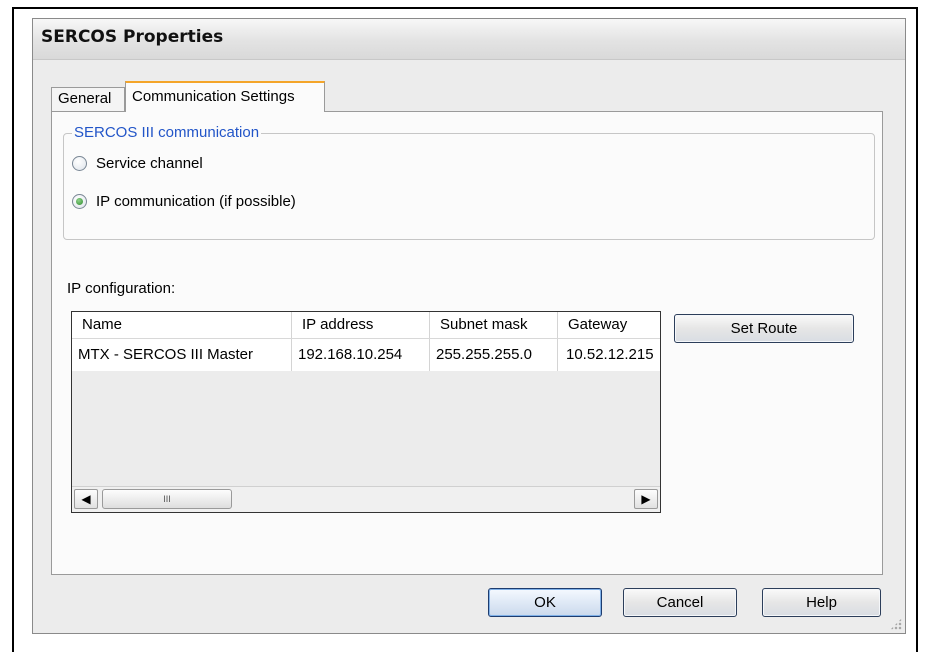  I want to click on column-header-ip-address: IP address, so click(361, 325).